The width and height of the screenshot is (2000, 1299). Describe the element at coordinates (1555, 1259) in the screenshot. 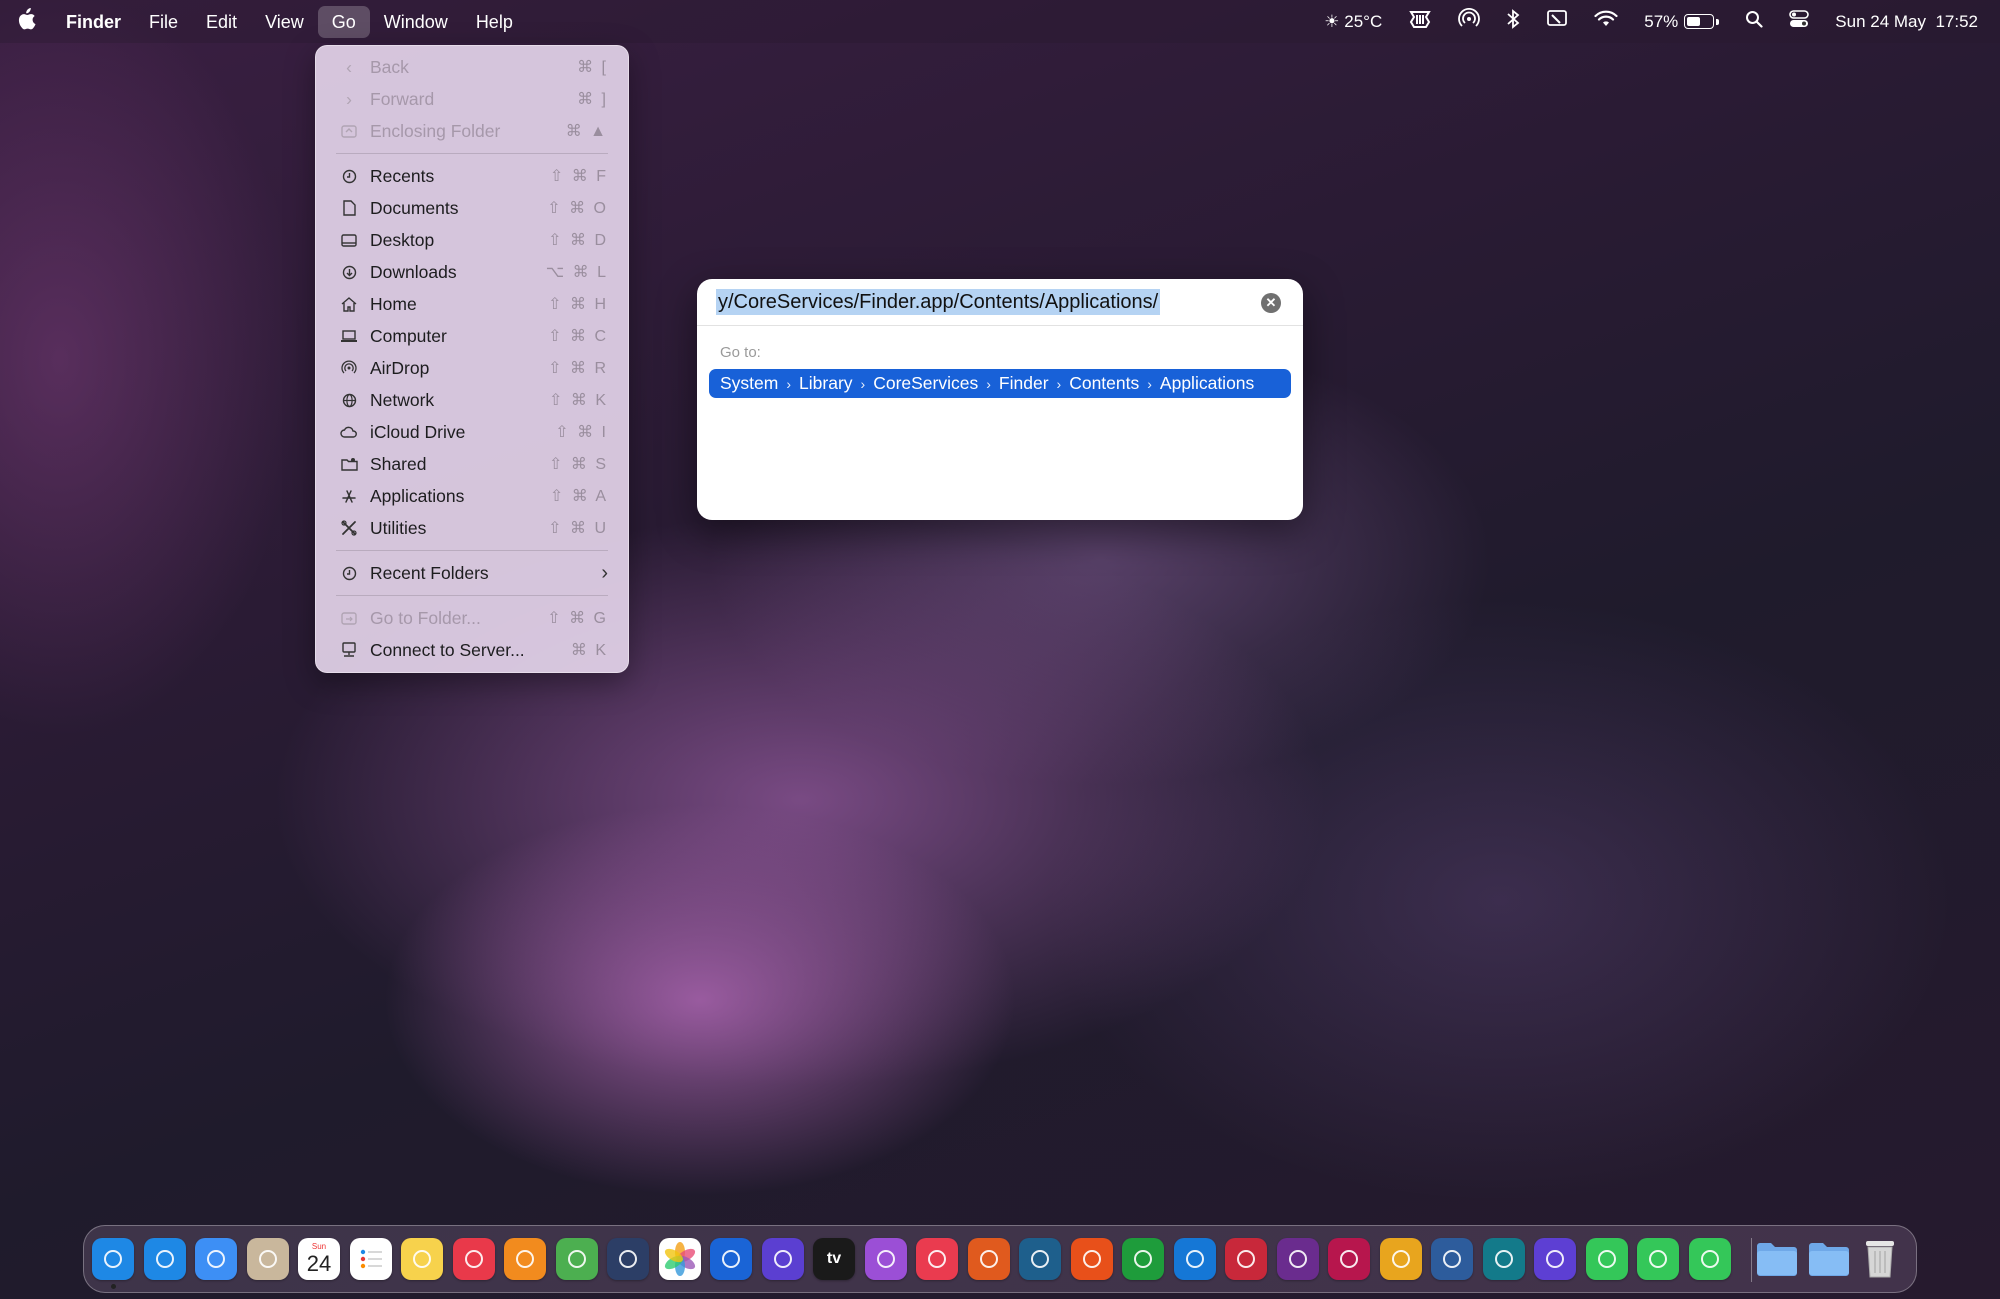

I see `shortcuts-icon` at that location.